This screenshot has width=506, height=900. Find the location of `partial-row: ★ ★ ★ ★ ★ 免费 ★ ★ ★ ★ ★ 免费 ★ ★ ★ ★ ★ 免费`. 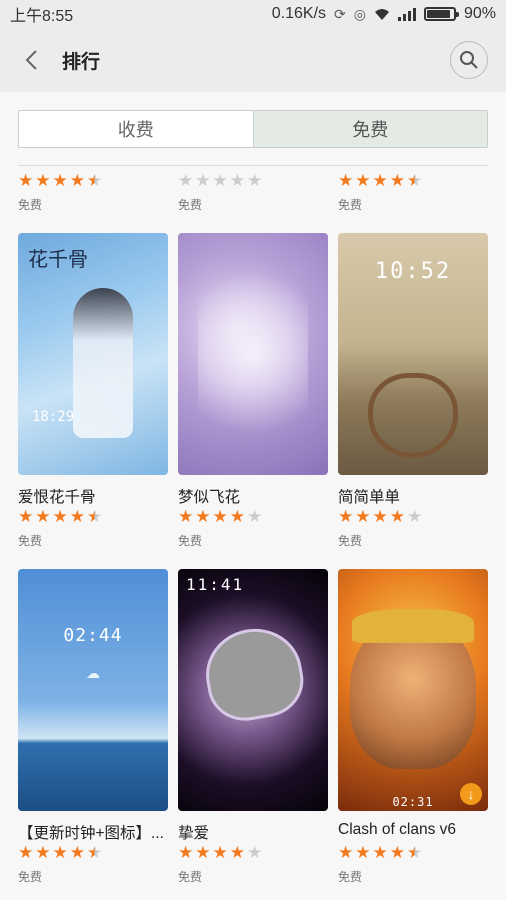

partial-row: ★ ★ ★ ★ ★ 免费 ★ ★ ★ ★ ★ 免费 ★ ★ ★ ★ ★ 免费 is located at coordinates (253, 185).